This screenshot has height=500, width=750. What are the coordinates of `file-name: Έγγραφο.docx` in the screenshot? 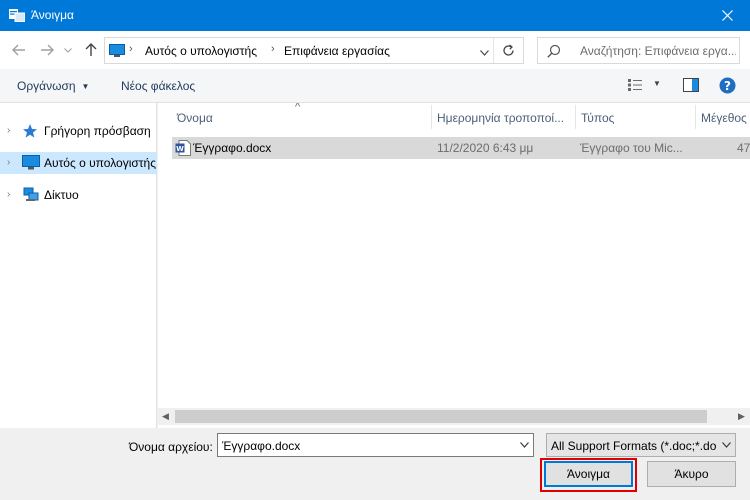 It's located at (232, 148).